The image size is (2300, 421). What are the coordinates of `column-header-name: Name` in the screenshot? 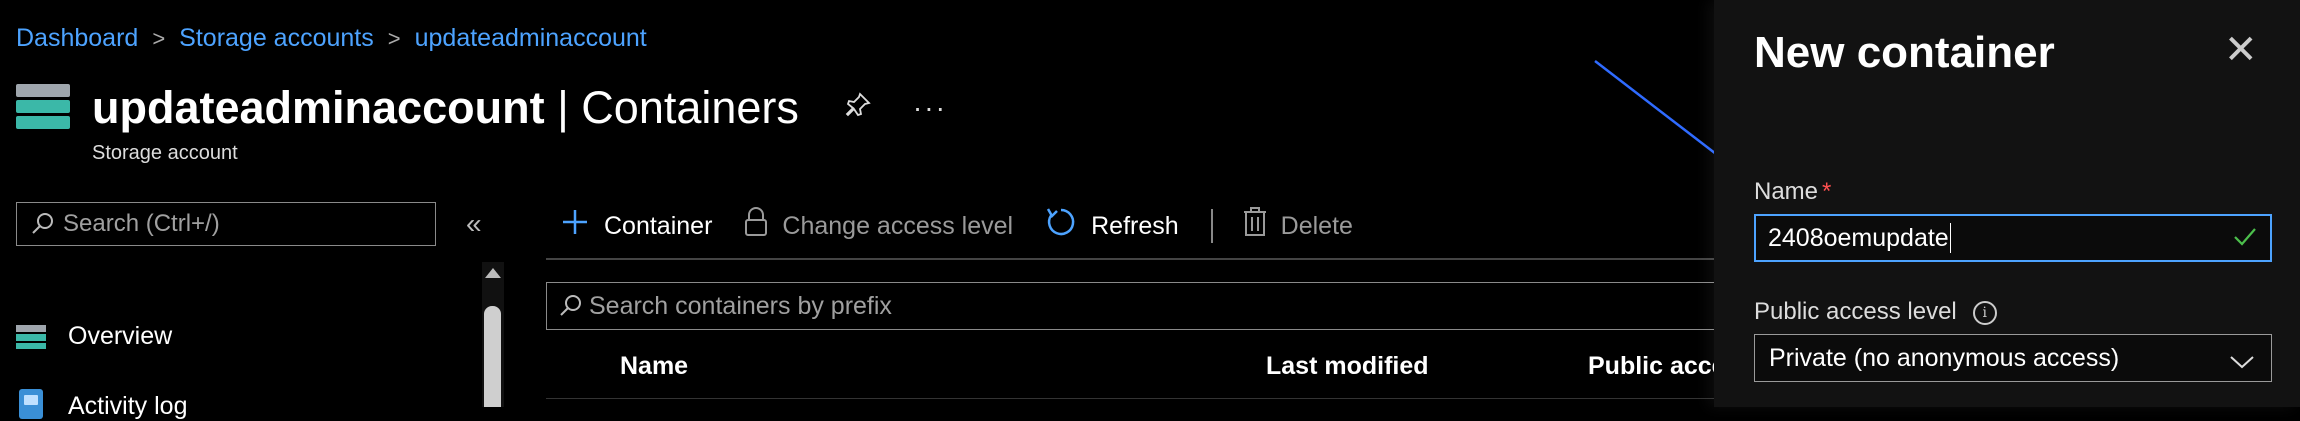 It's located at (654, 366).